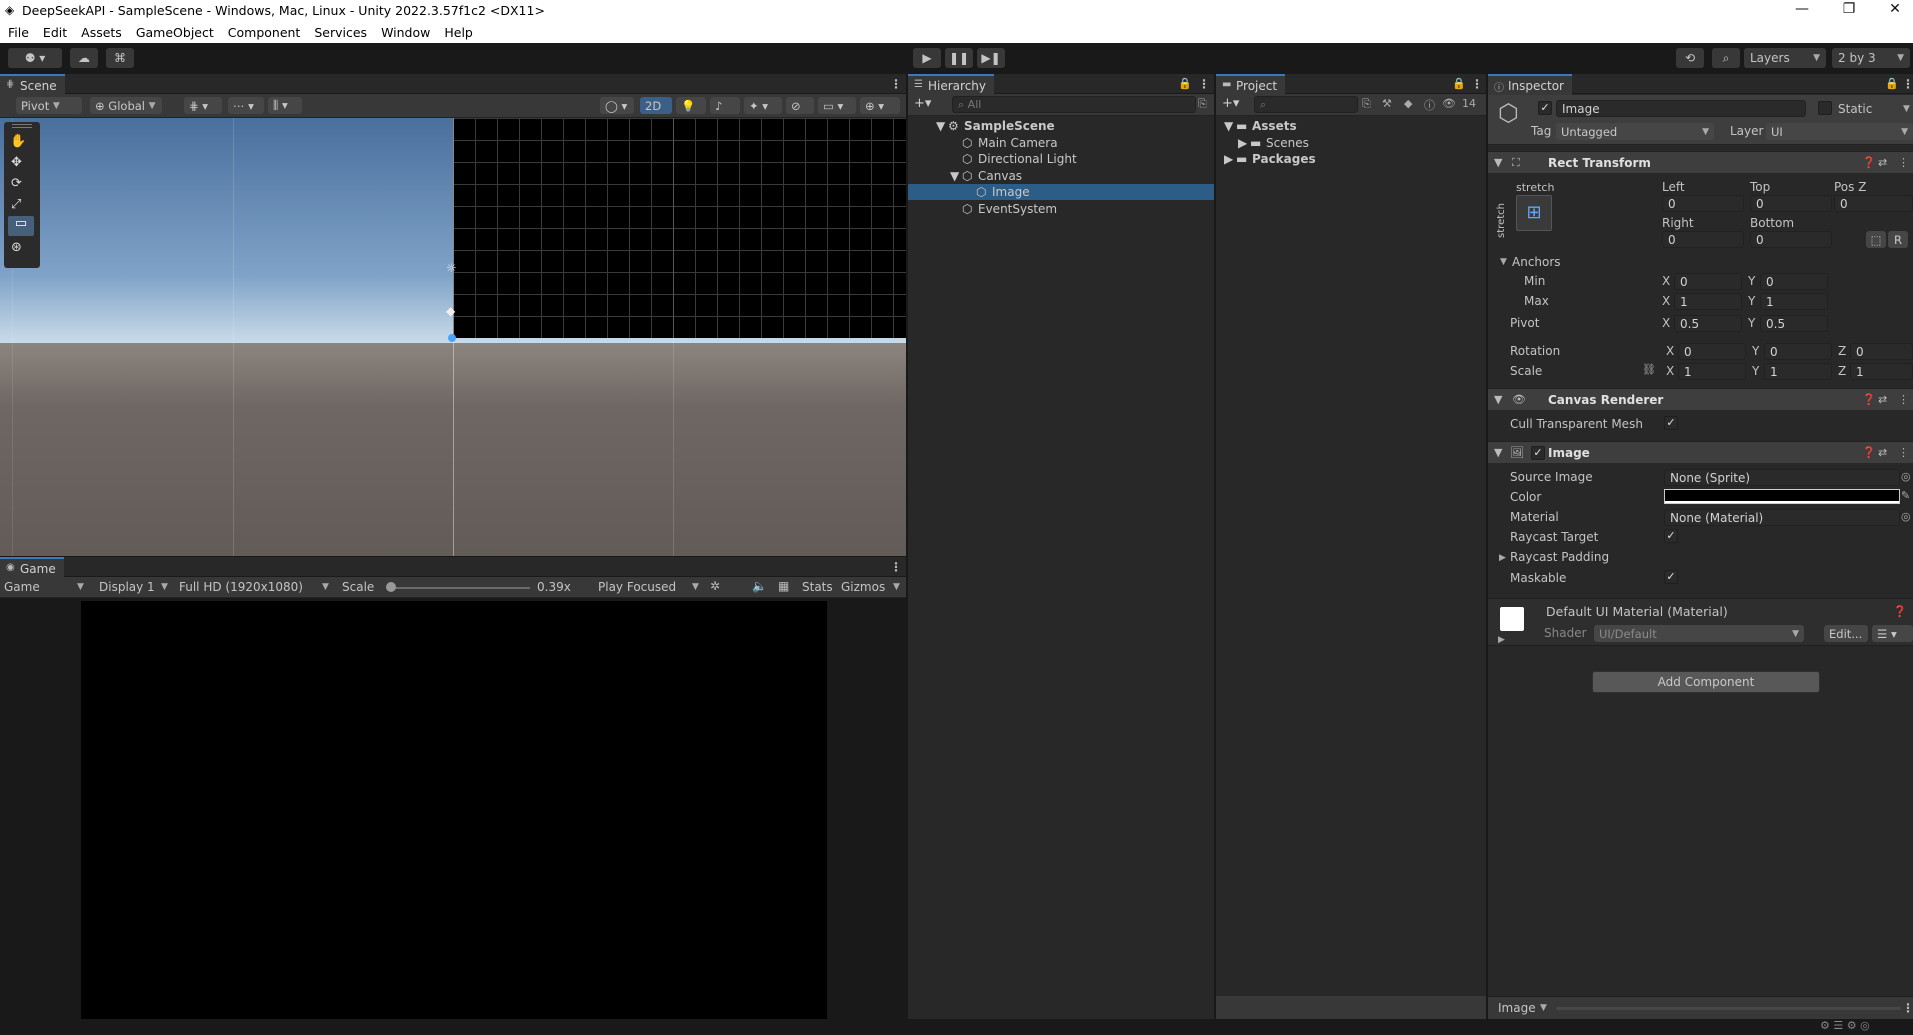  Describe the element at coordinates (16, 183) in the screenshot. I see `rotate-tool-icon: ⟳` at that location.